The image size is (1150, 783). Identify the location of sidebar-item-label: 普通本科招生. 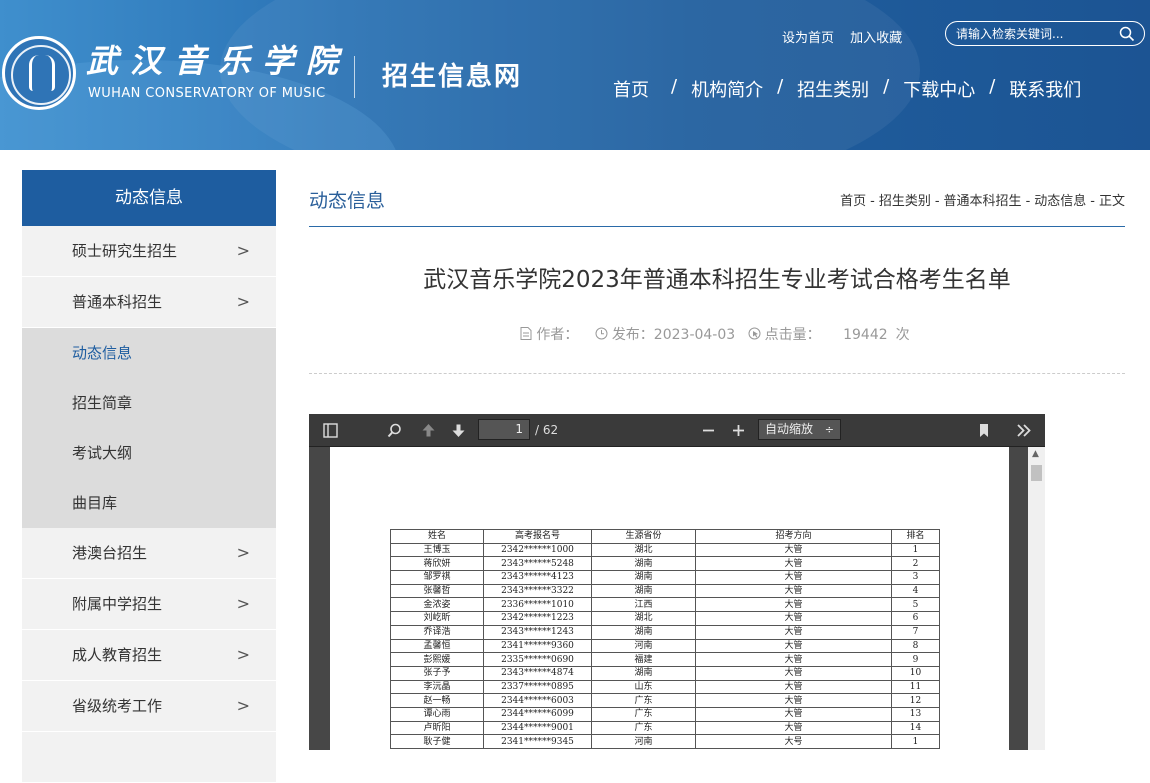
(117, 302).